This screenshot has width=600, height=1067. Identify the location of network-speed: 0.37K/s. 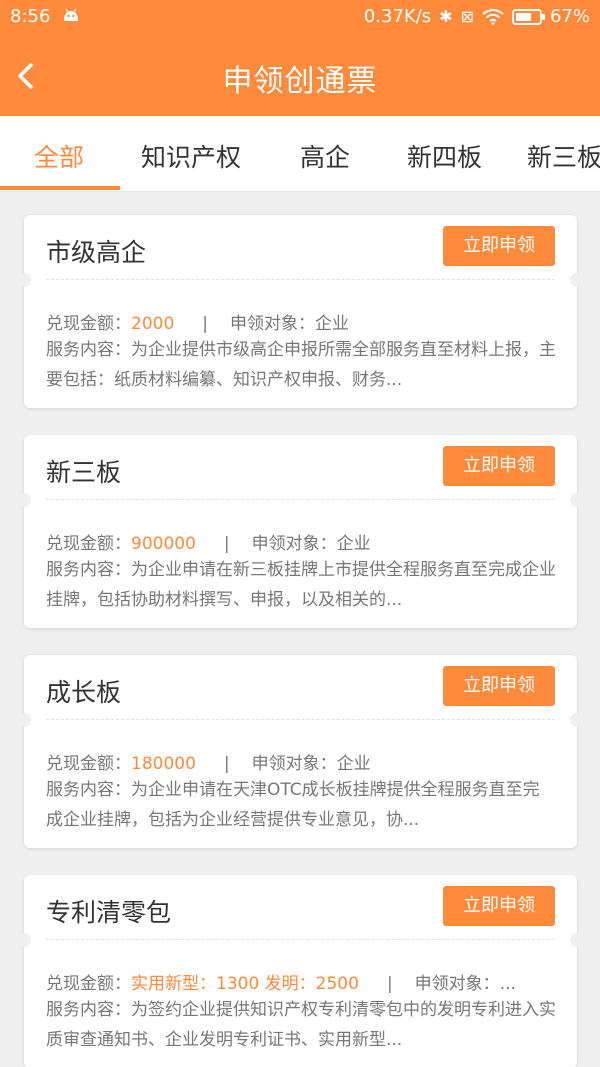
(397, 16).